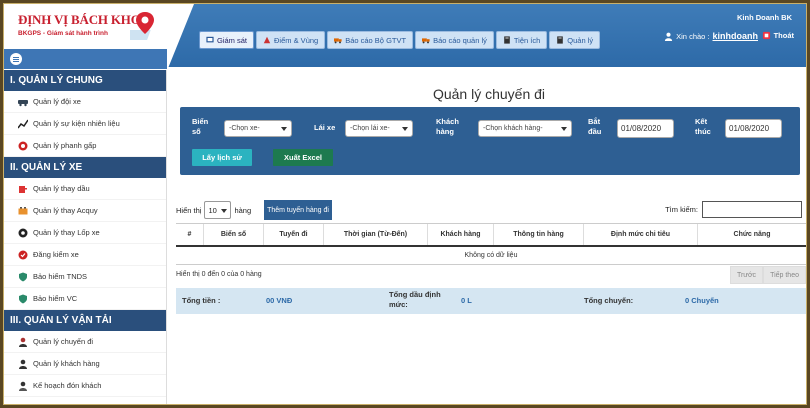 The image size is (810, 408). Describe the element at coordinates (645, 128) in the screenshot. I see `start-date-input: 01/08/2020` at that location.